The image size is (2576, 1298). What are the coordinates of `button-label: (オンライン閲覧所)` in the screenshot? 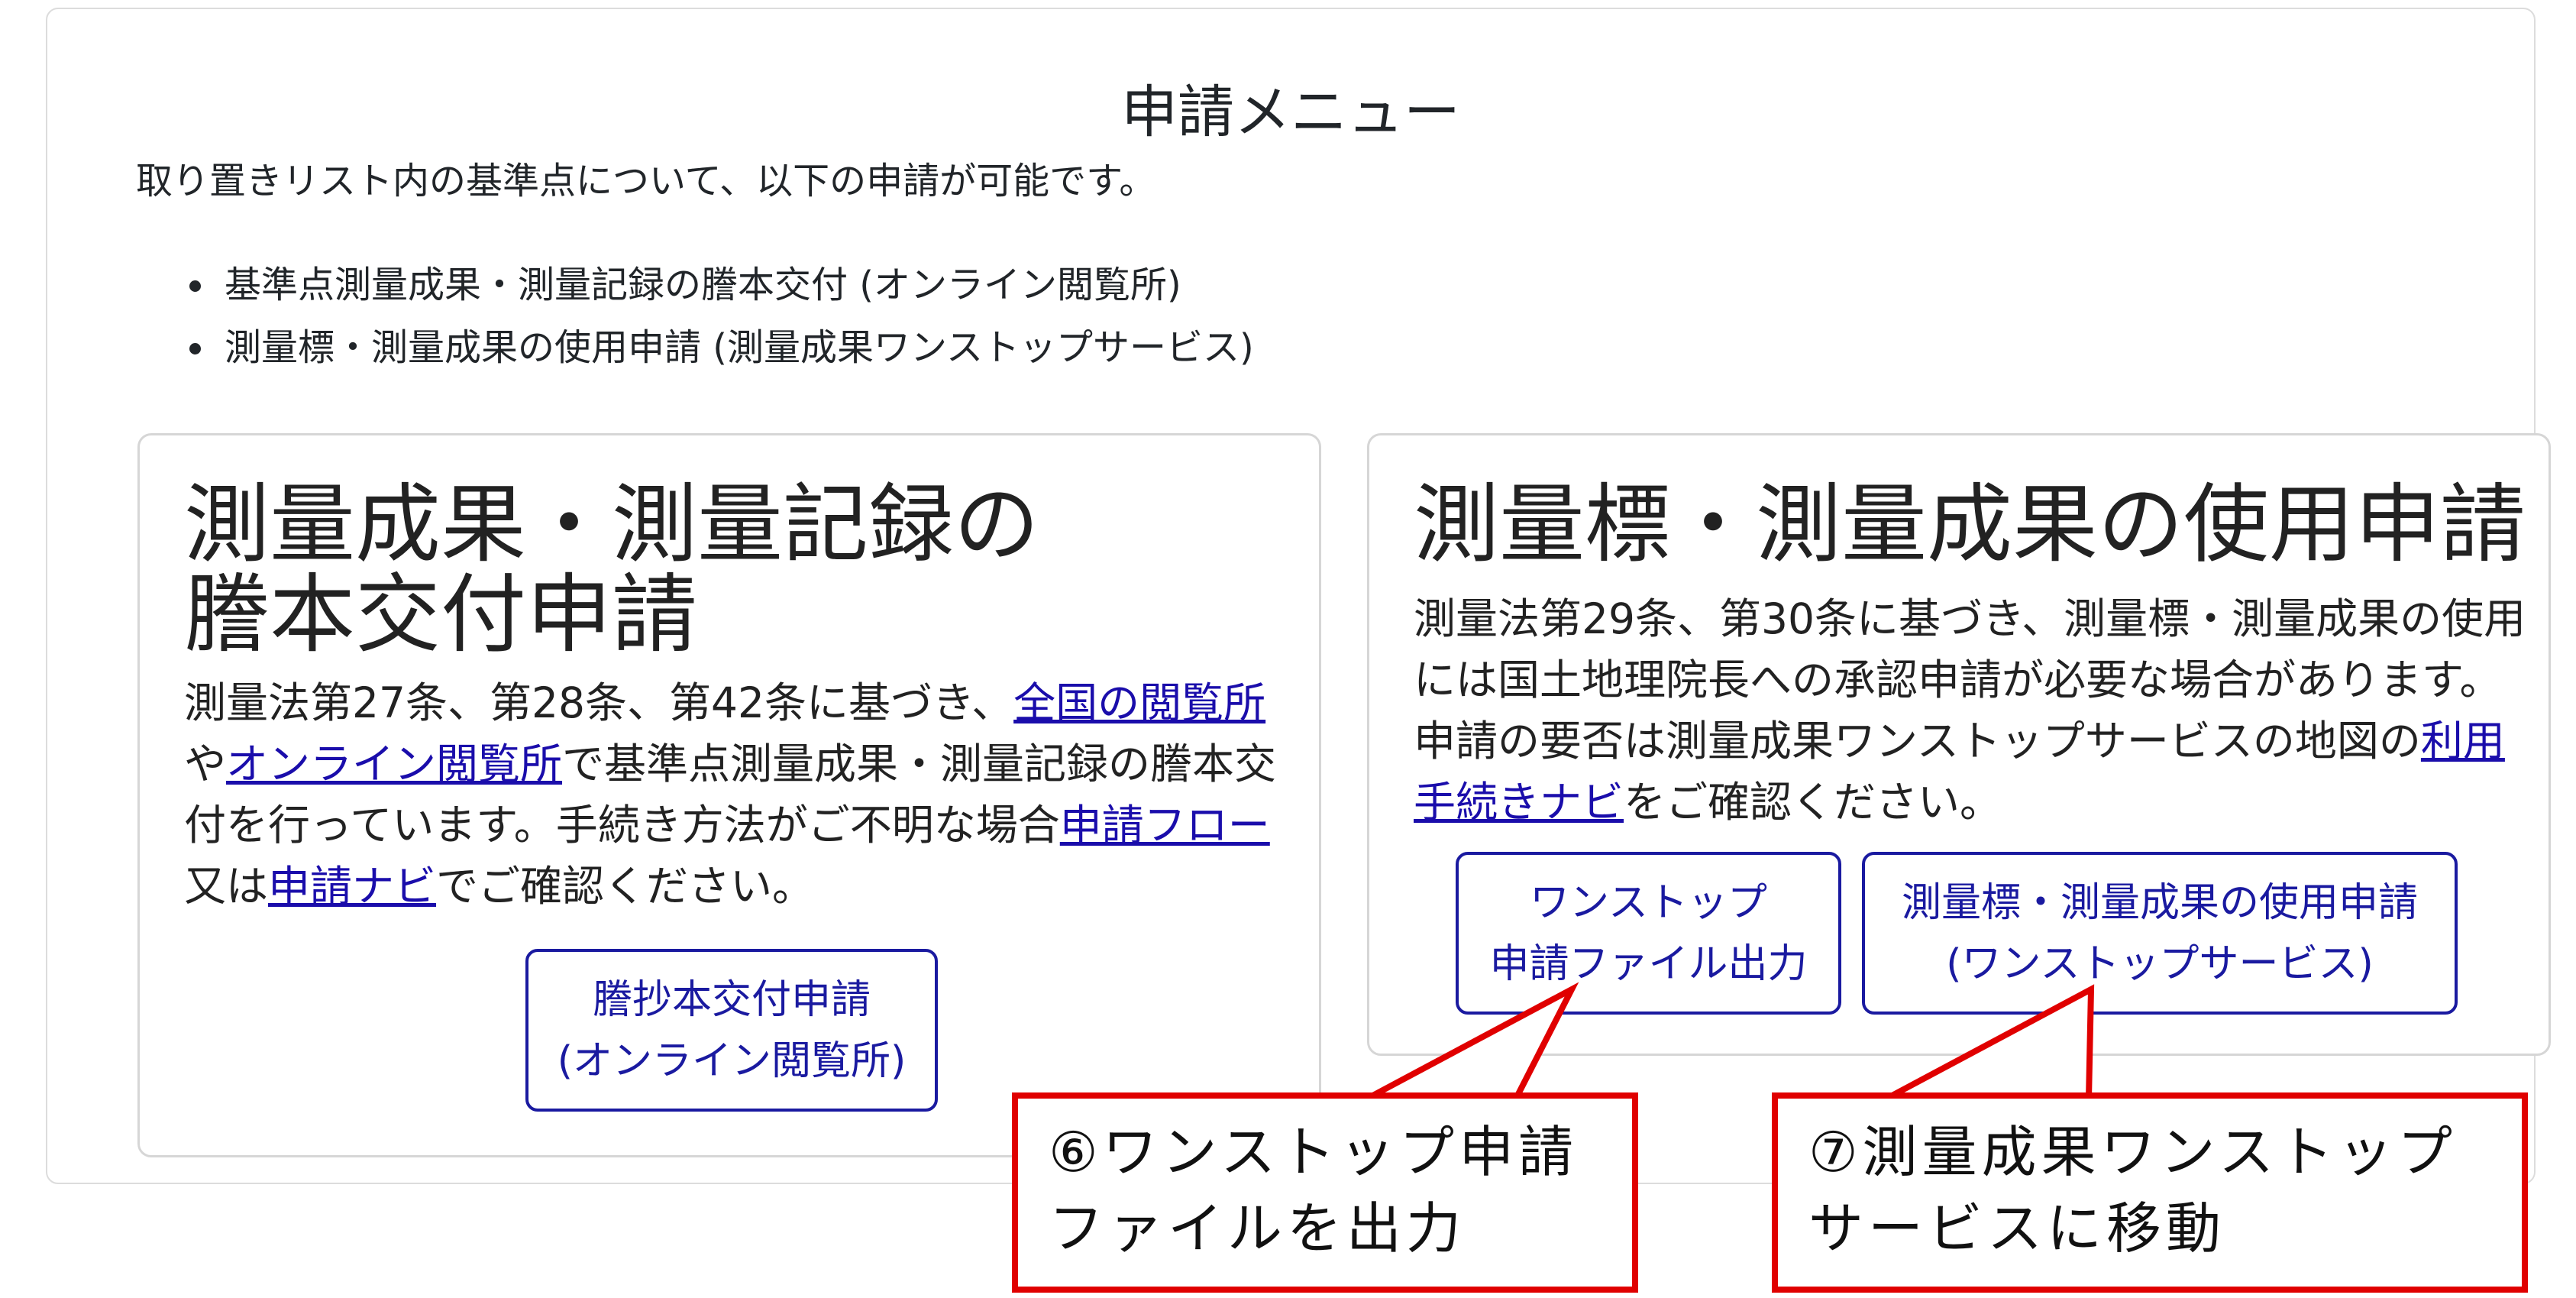 It's located at (732, 1060).